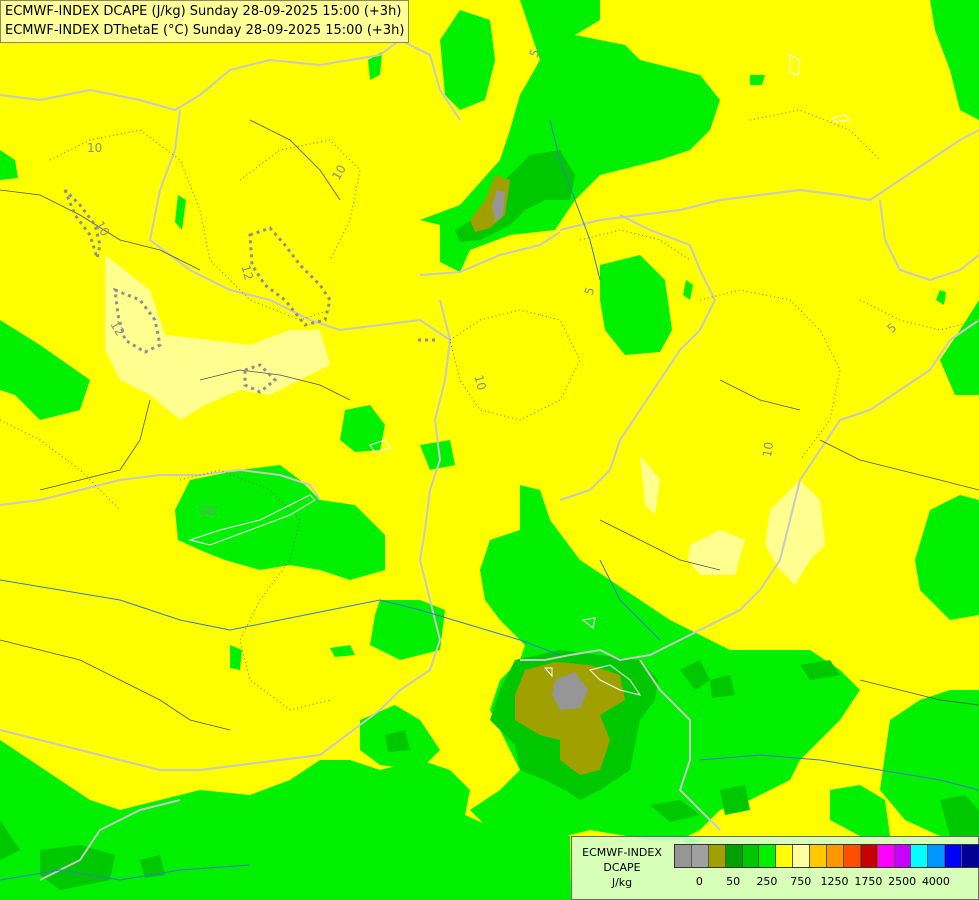  Describe the element at coordinates (622, 852) in the screenshot. I see `legend-title-model: ECMWF-INDEX` at that location.